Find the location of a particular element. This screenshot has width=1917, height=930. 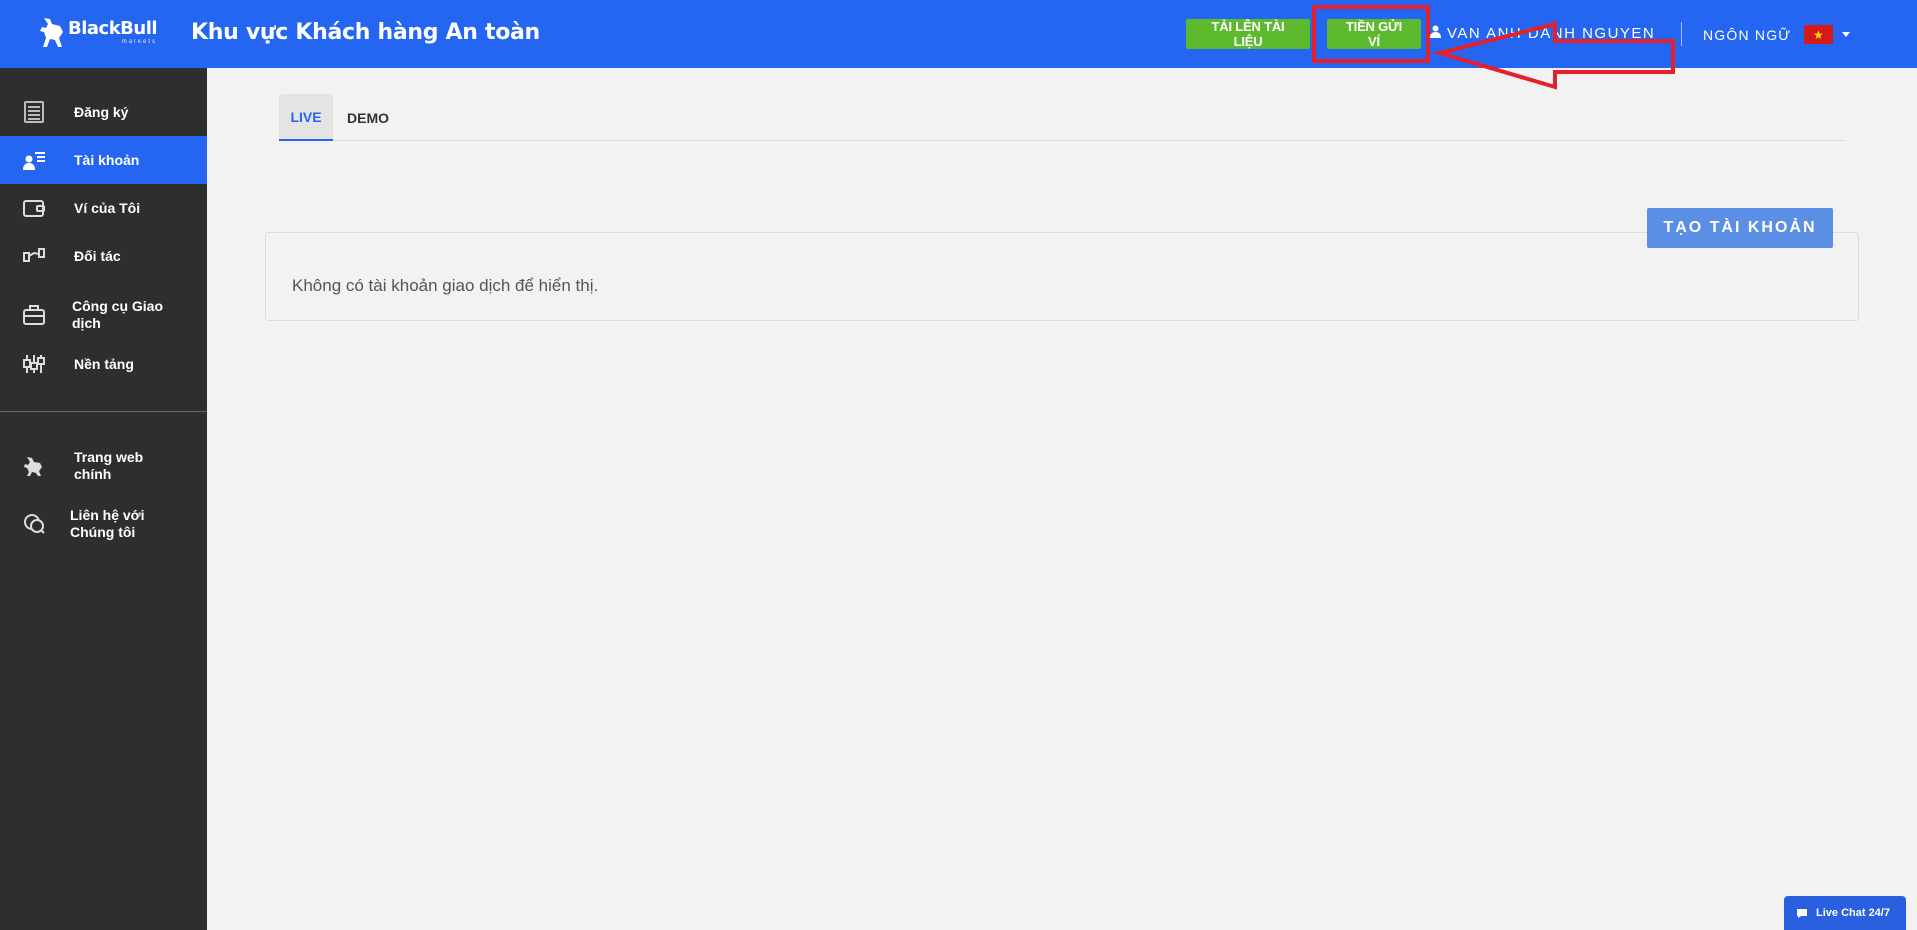

sidebar-item-register: Đăng ký is located at coordinates (103, 112).